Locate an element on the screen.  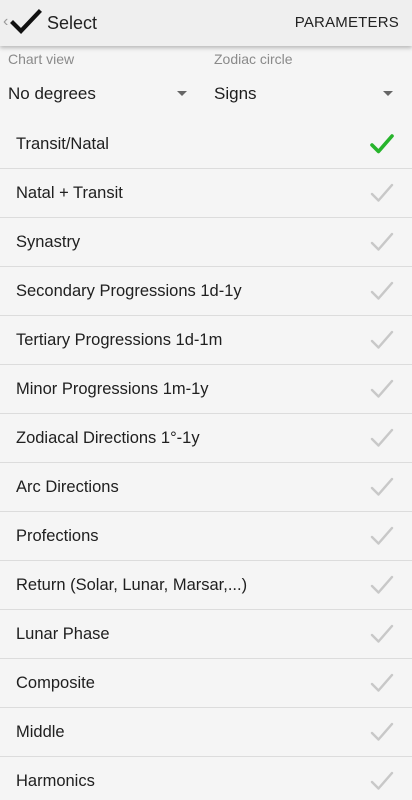
list-item-label: Transit/Natal is located at coordinates (62, 144).